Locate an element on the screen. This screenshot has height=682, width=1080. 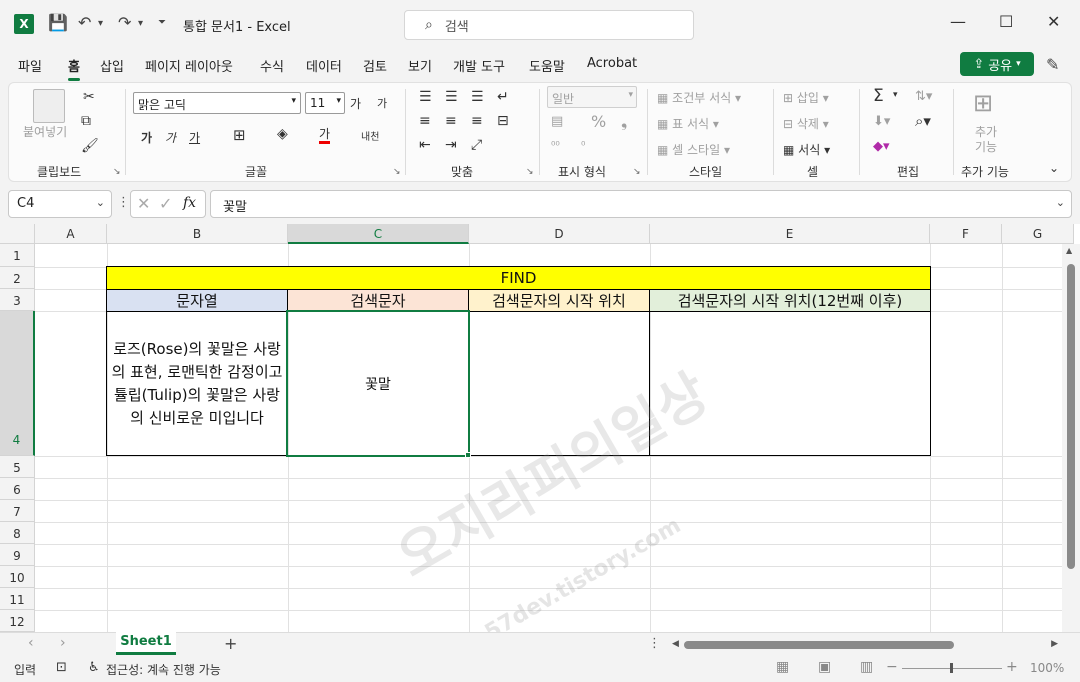
tab-review: 검토 is located at coordinates (375, 65).